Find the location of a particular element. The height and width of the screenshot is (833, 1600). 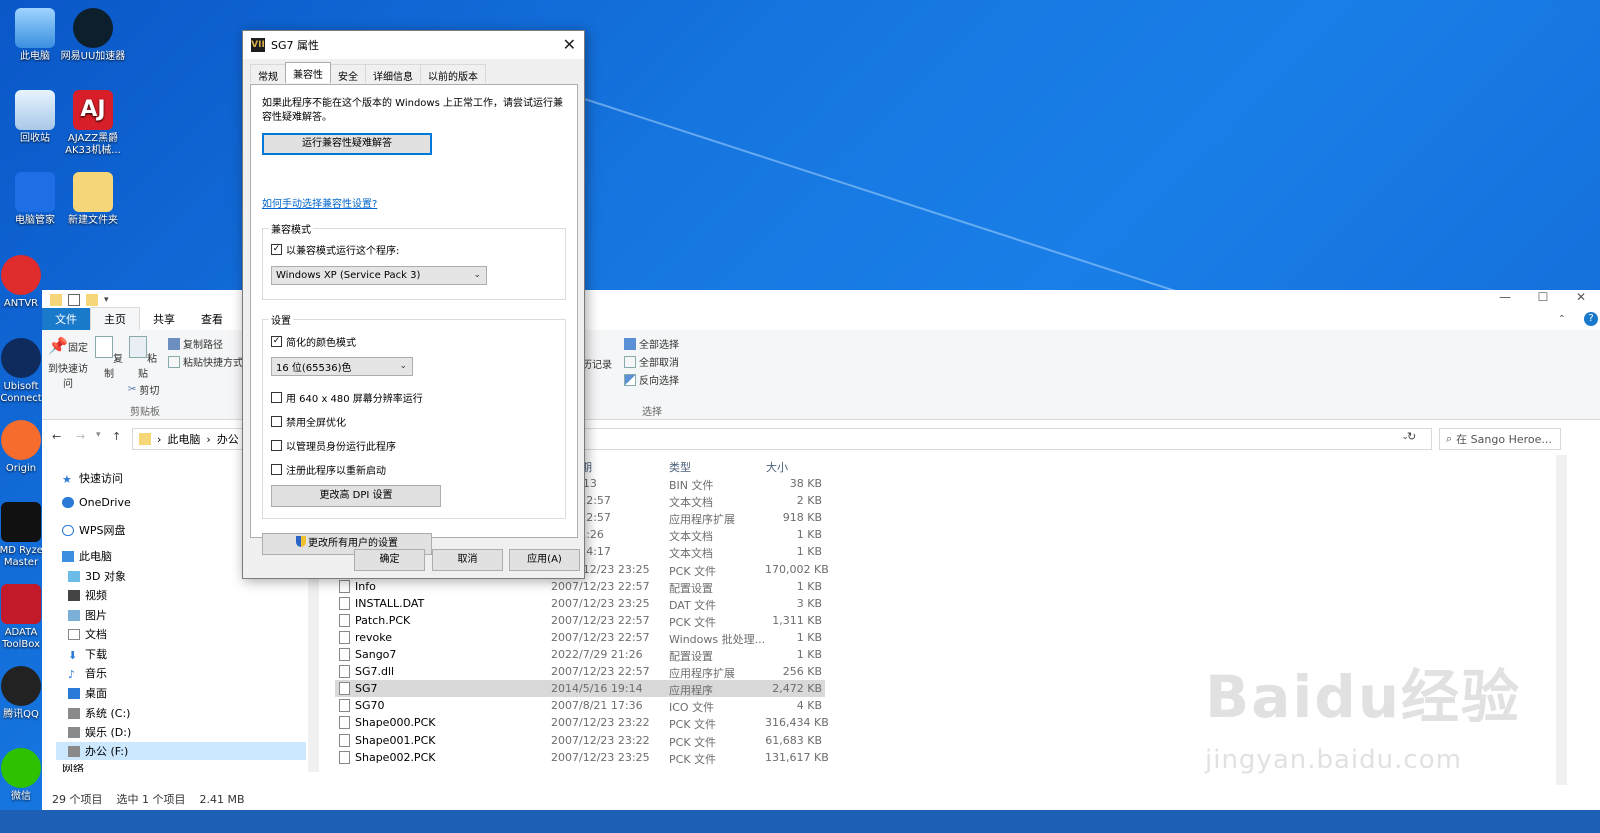

file-date: 2007/12/23 22:57 is located at coordinates (600, 586).